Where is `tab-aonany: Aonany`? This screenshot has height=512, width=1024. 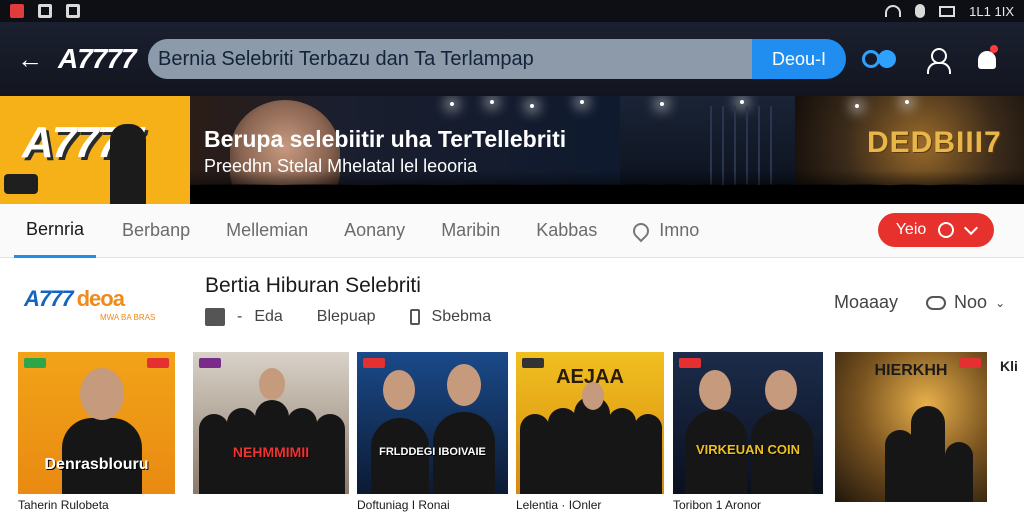 tab-aonany: Aonany is located at coordinates (374, 231).